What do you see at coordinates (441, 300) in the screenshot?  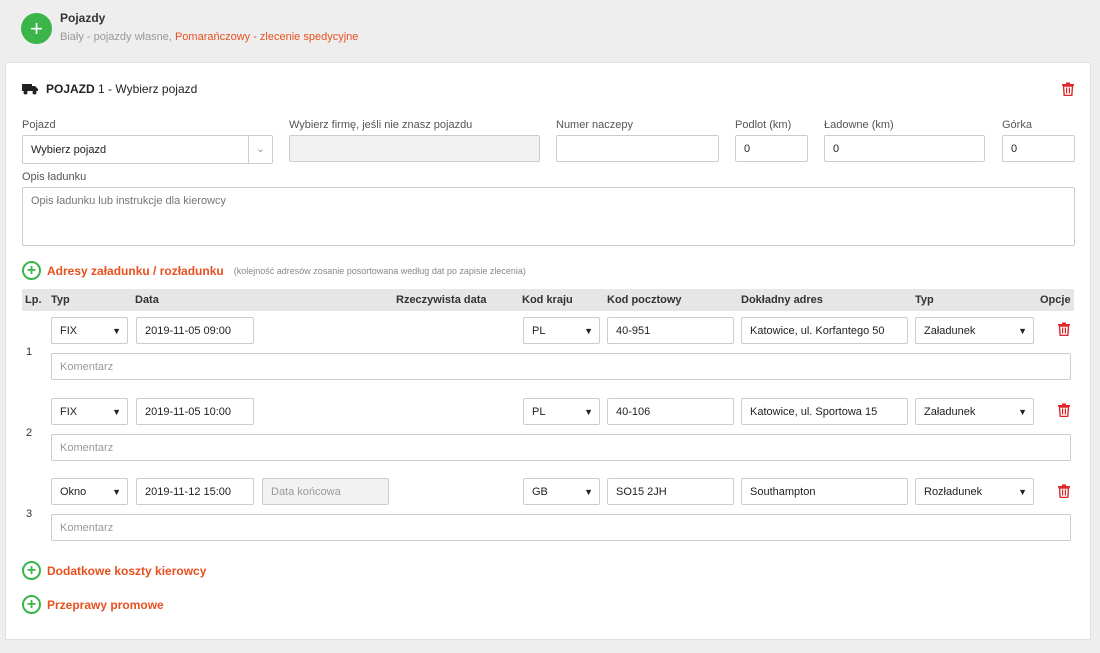 I see `col-actual-date: Rzeczywista data` at bounding box center [441, 300].